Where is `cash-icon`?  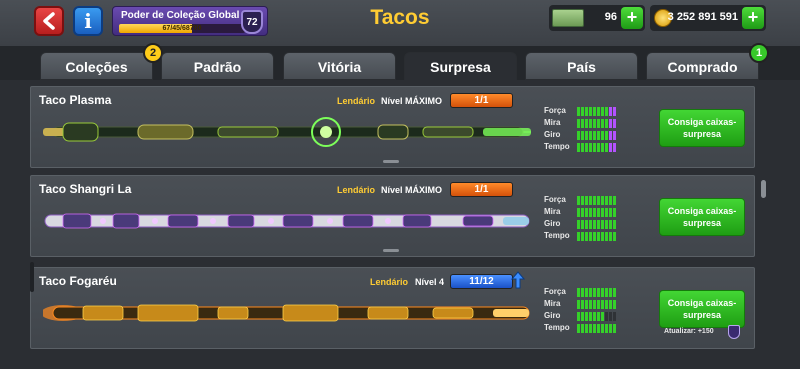
cash-icon is located at coordinates (568, 18).